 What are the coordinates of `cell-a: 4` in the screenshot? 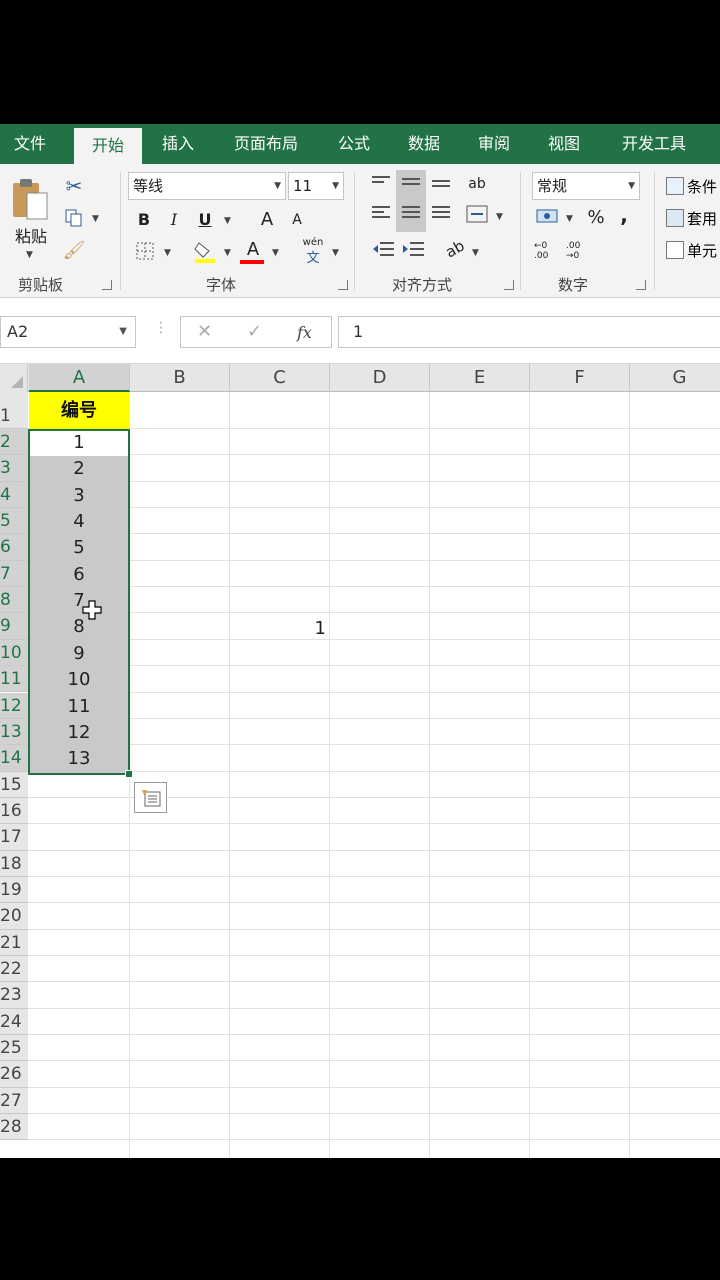 It's located at (79, 522).